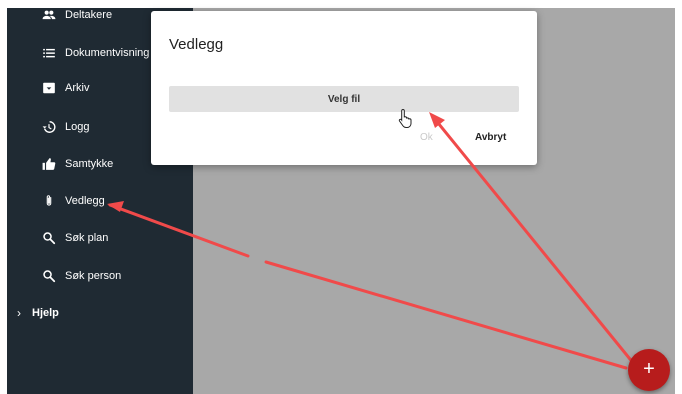 The image size is (682, 394). Describe the element at coordinates (77, 127) in the screenshot. I see `sidebar-item-label: Logg` at that location.